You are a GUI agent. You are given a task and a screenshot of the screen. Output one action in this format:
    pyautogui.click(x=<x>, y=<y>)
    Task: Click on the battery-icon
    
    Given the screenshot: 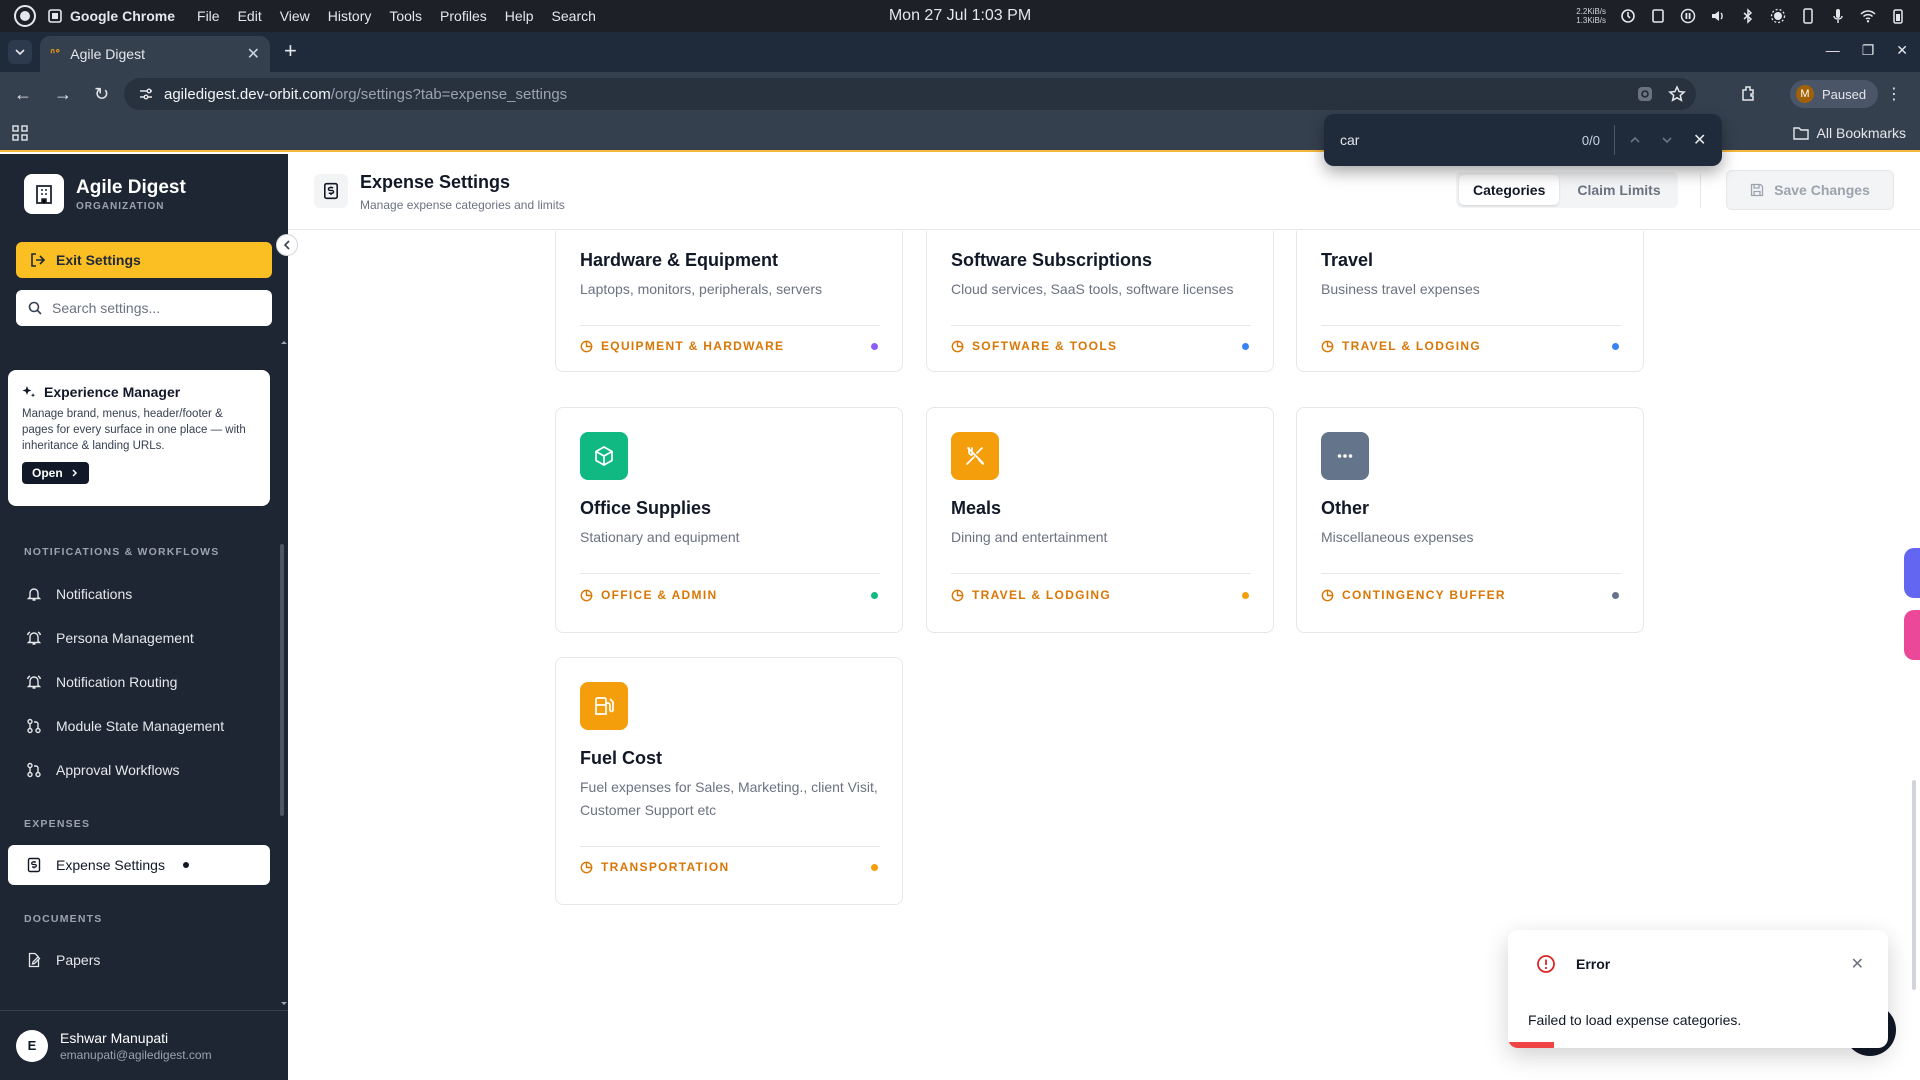 What is the action you would take?
    pyautogui.click(x=1898, y=16)
    